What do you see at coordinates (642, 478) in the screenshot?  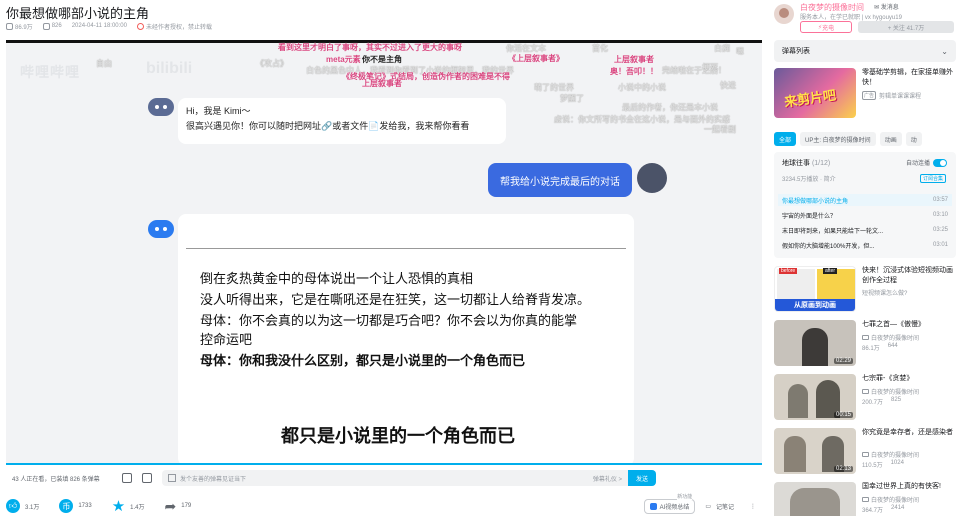 I see `send-button: 发送` at bounding box center [642, 478].